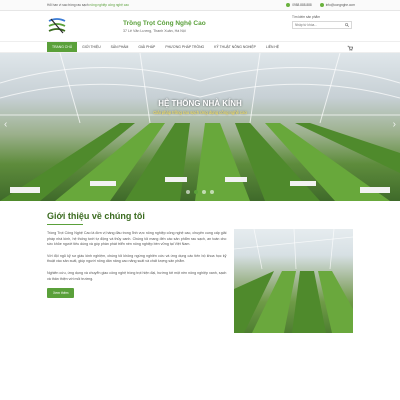 This screenshot has width=400, height=400. I want to click on cart-icon, so click(350, 48).